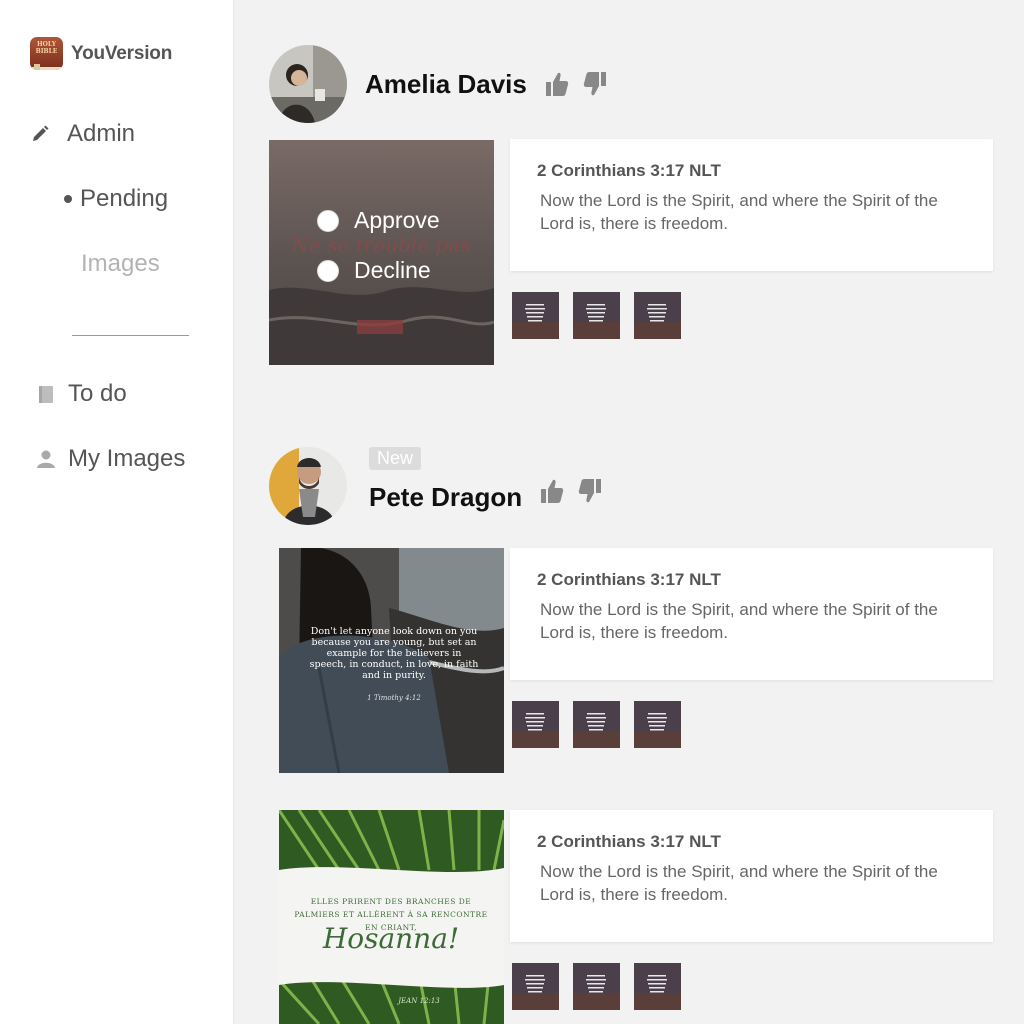 The width and height of the screenshot is (1024, 1024). Describe the element at coordinates (124, 198) in the screenshot. I see `sidebar-item-label: Pending` at that location.